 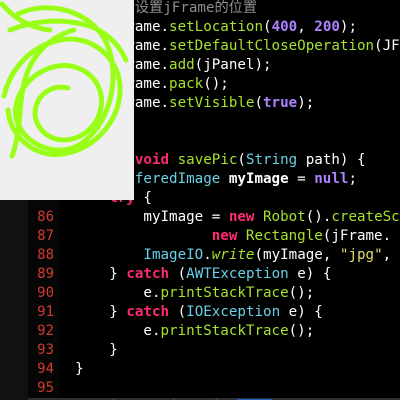 I want to click on code-line: 95, so click(x=200, y=388).